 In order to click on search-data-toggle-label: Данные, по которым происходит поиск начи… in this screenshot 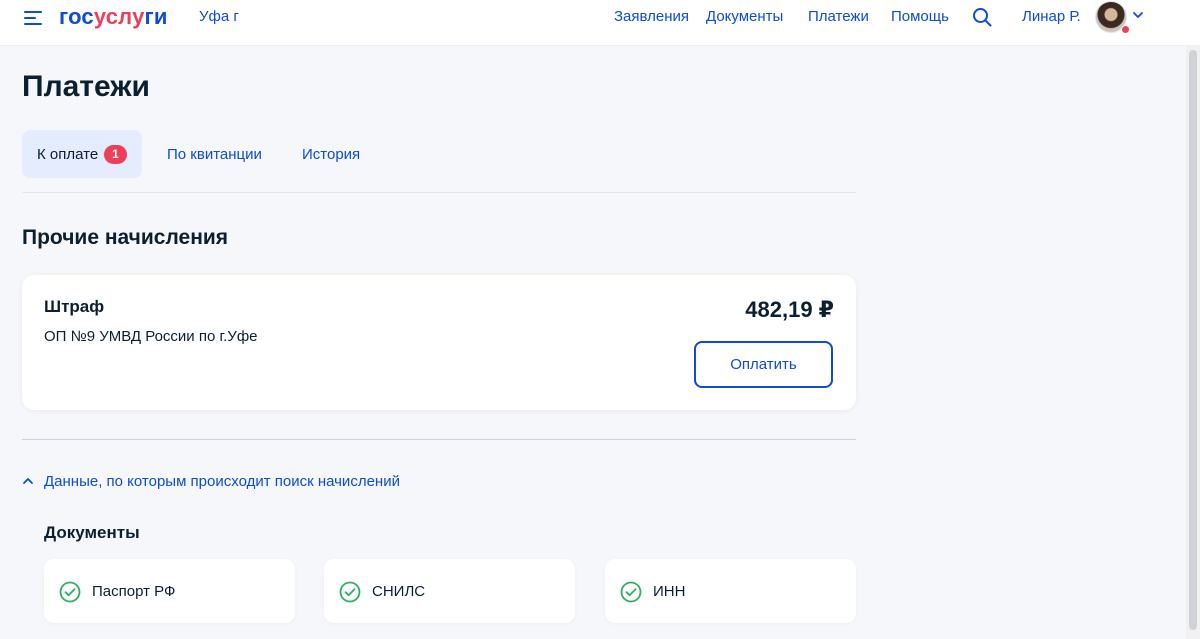, I will do `click(222, 481)`.